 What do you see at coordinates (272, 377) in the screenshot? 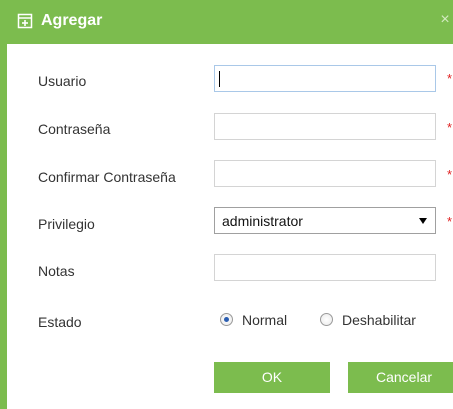
I see `ok-button: OK` at bounding box center [272, 377].